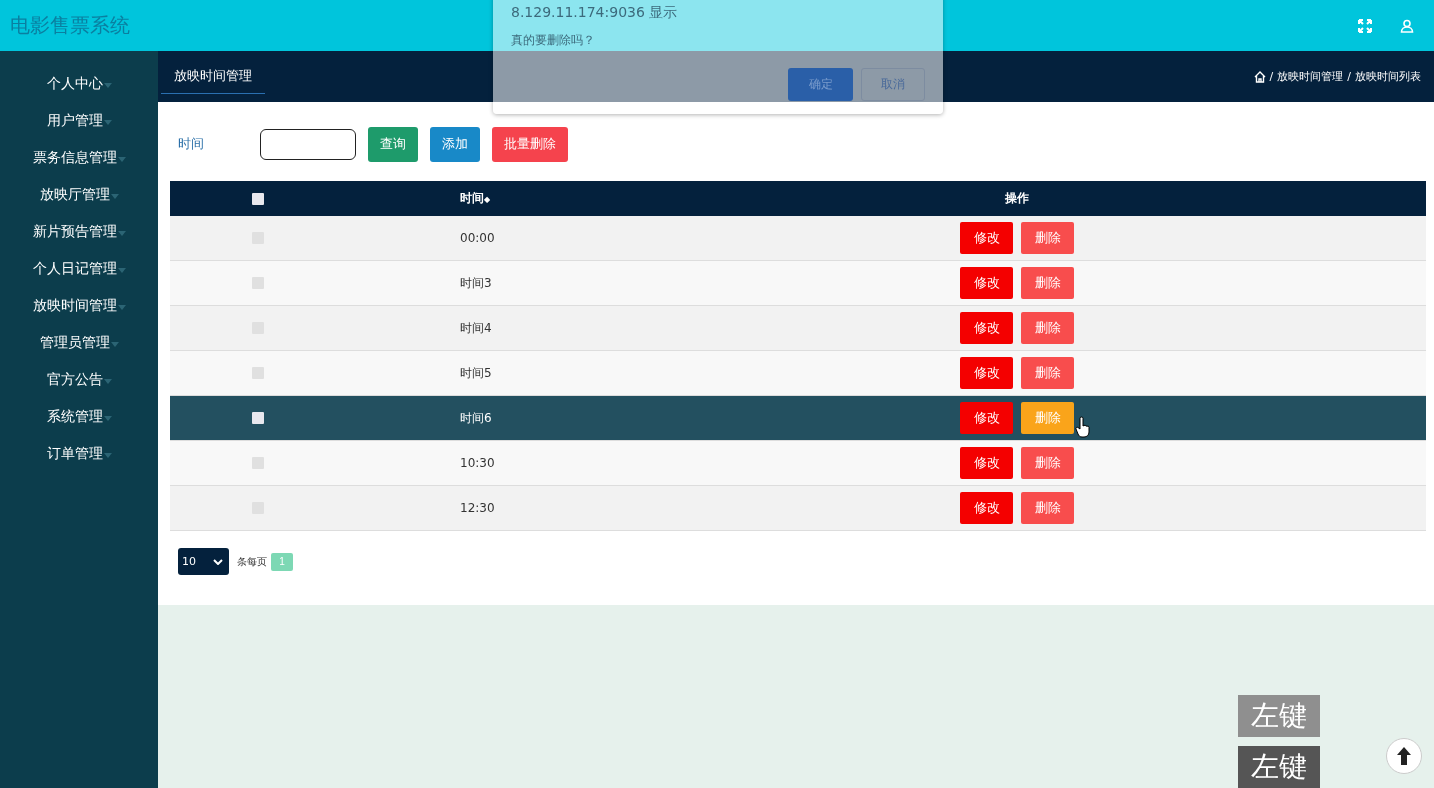  I want to click on page-size-select: 10, so click(203, 561).